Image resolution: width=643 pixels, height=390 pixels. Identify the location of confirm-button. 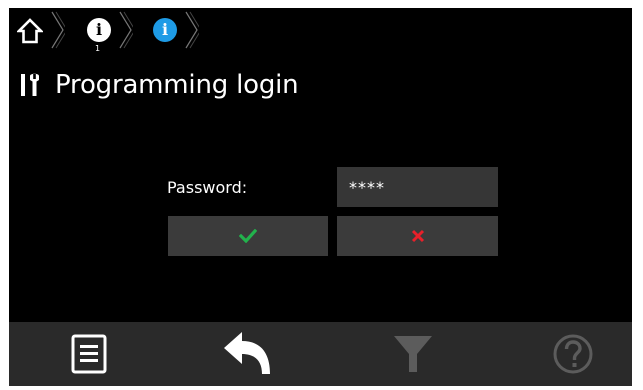
(248, 236).